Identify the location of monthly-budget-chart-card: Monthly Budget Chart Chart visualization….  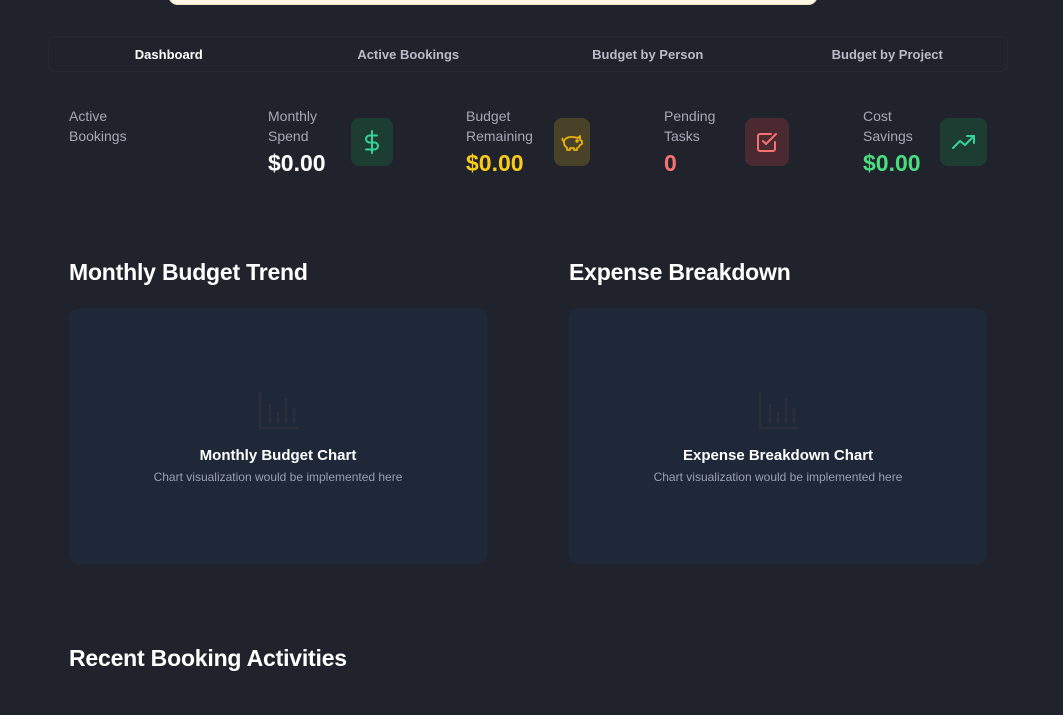
(278, 436).